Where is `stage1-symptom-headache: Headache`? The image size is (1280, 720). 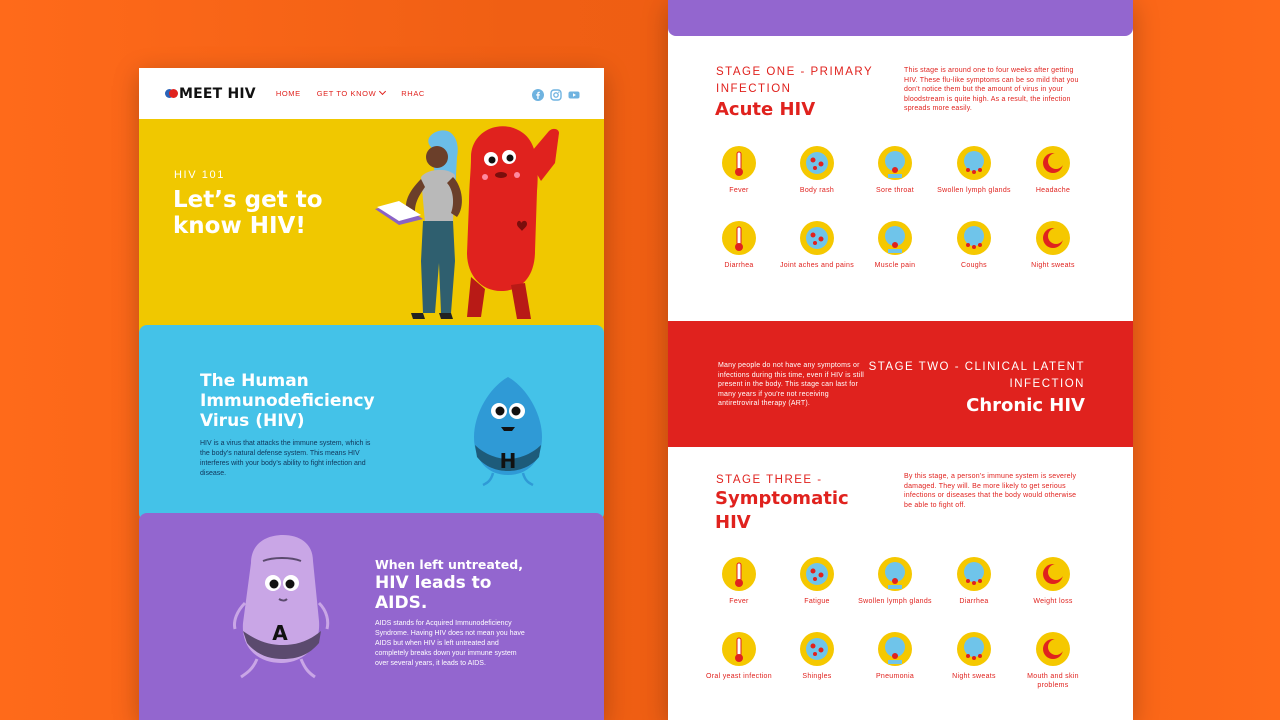
stage1-symptom-headache: Headache is located at coordinates (1053, 170).